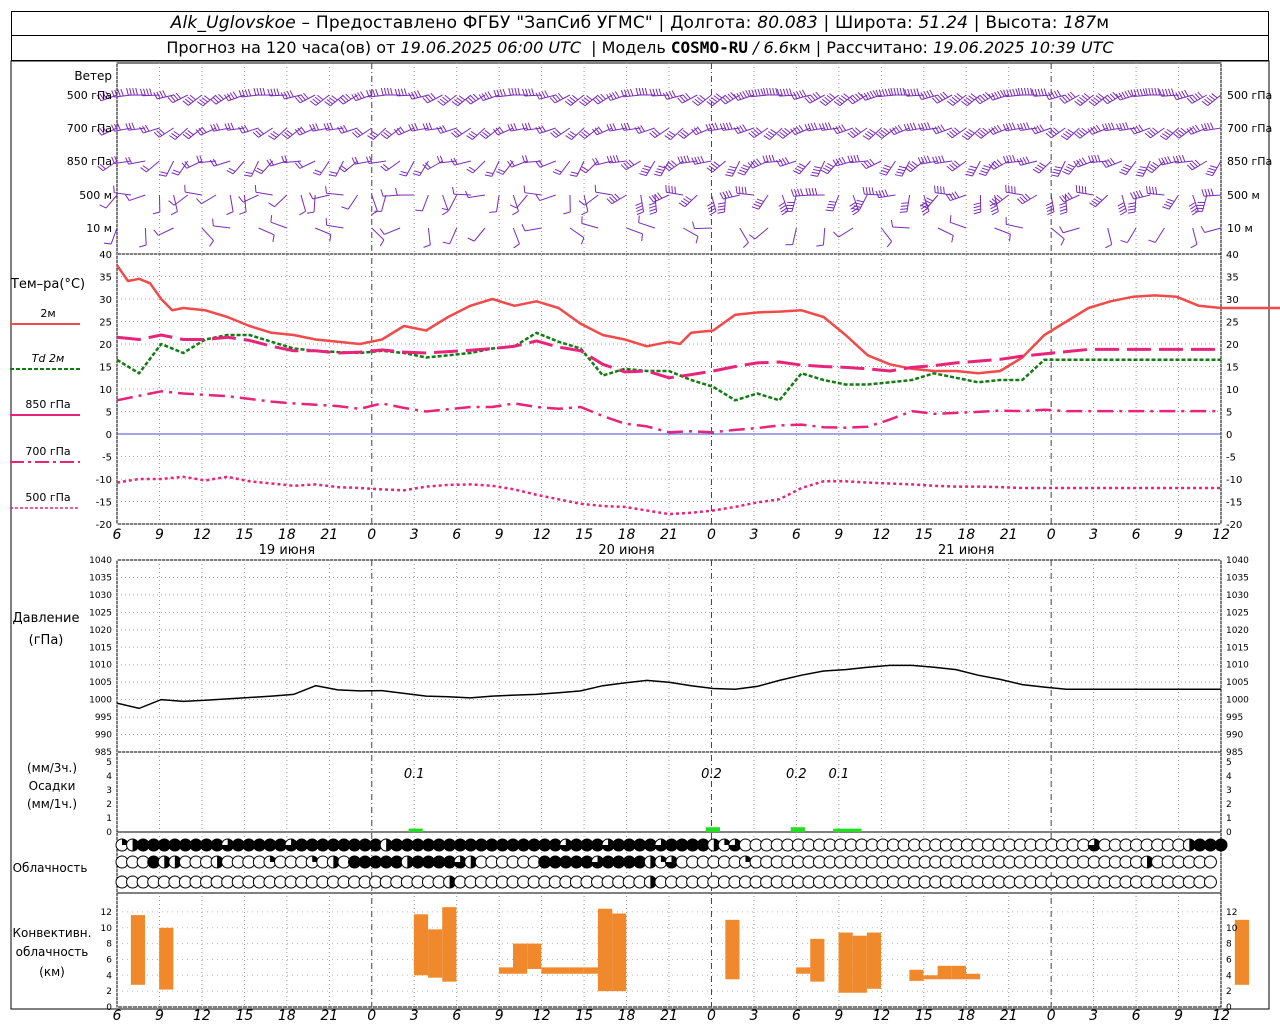 The width and height of the screenshot is (1280, 1024). Describe the element at coordinates (48, 358) in the screenshot. I see `temp-legend-label: Td 2м` at that location.